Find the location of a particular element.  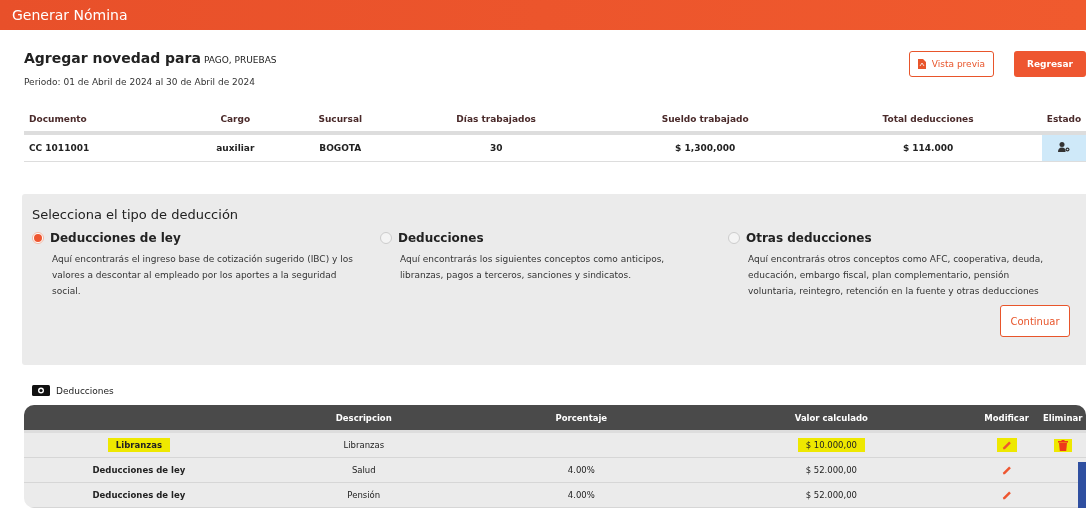

edit-button is located at coordinates (1006, 445).